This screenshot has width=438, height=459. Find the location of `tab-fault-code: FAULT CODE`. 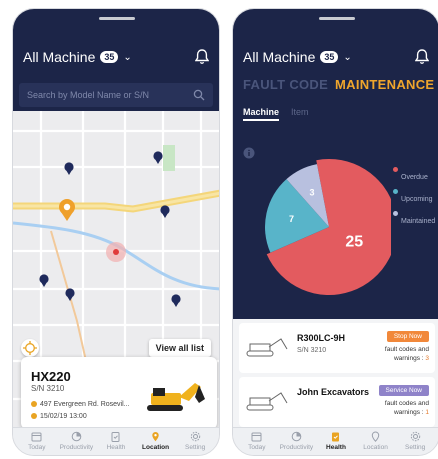

tab-fault-code: FAULT CODE is located at coordinates (285, 84).